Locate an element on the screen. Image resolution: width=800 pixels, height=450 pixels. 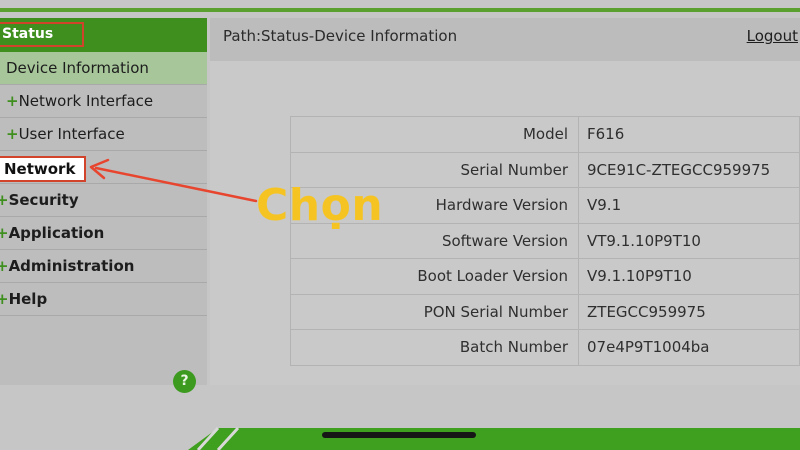
row-label: Boot Loader Version is located at coordinates (434, 276).